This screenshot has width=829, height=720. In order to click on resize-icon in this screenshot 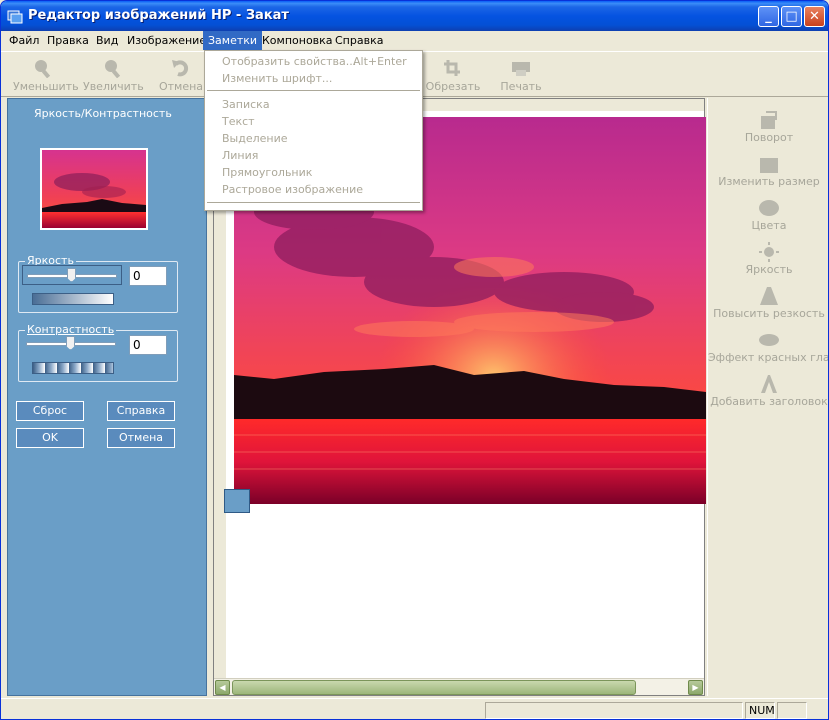, I will do `click(769, 165)`.